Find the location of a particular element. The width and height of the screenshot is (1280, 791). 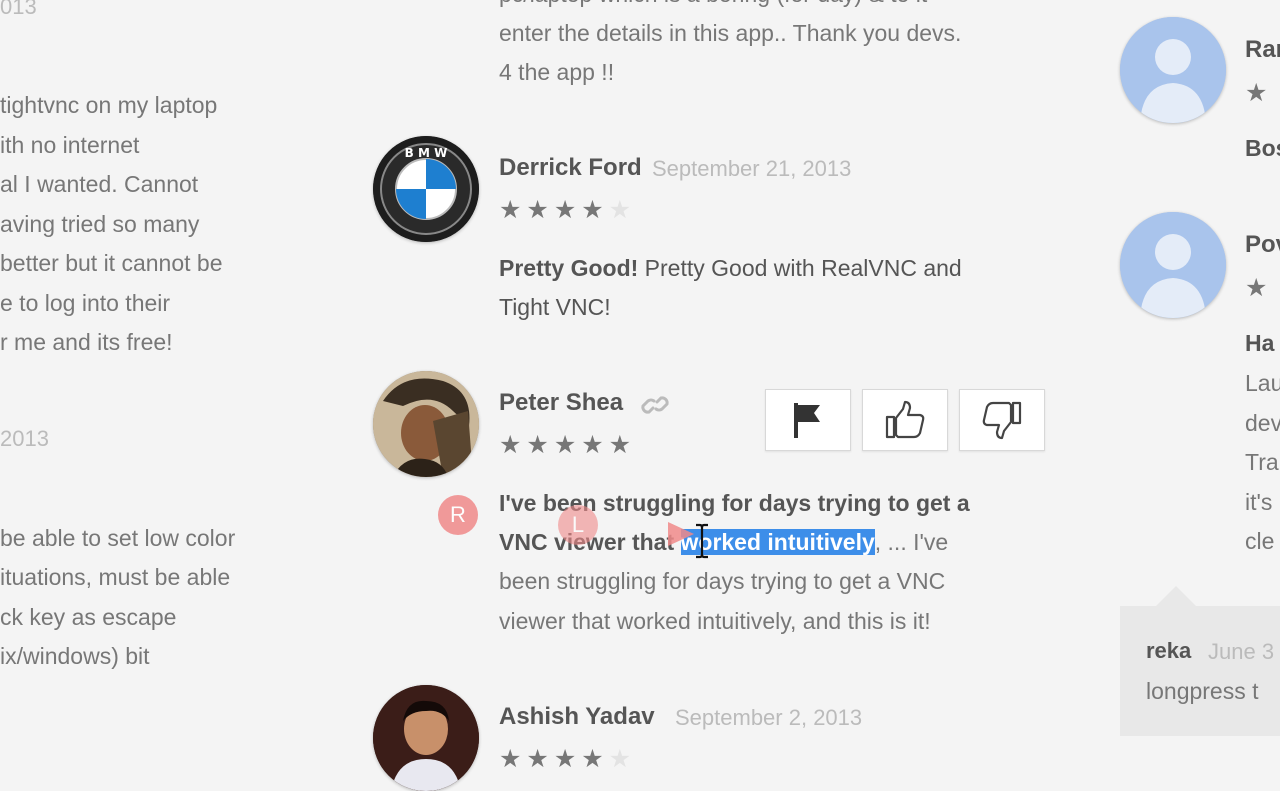

reply-pointer is located at coordinates (1176, 596).